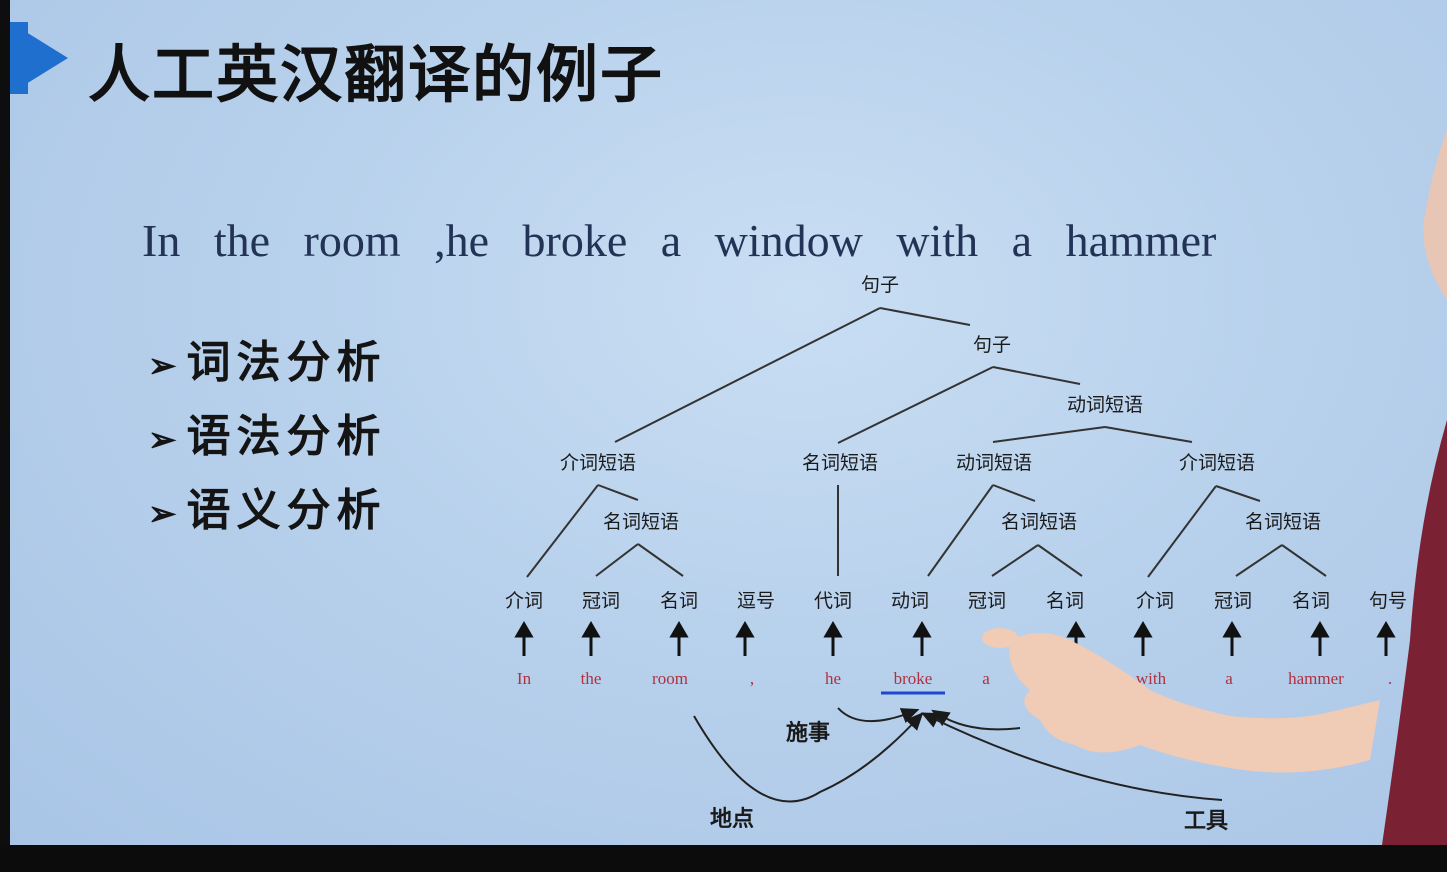  I want to click on tree-node-verb-phrase-top: 动词短语, so click(1105, 405).